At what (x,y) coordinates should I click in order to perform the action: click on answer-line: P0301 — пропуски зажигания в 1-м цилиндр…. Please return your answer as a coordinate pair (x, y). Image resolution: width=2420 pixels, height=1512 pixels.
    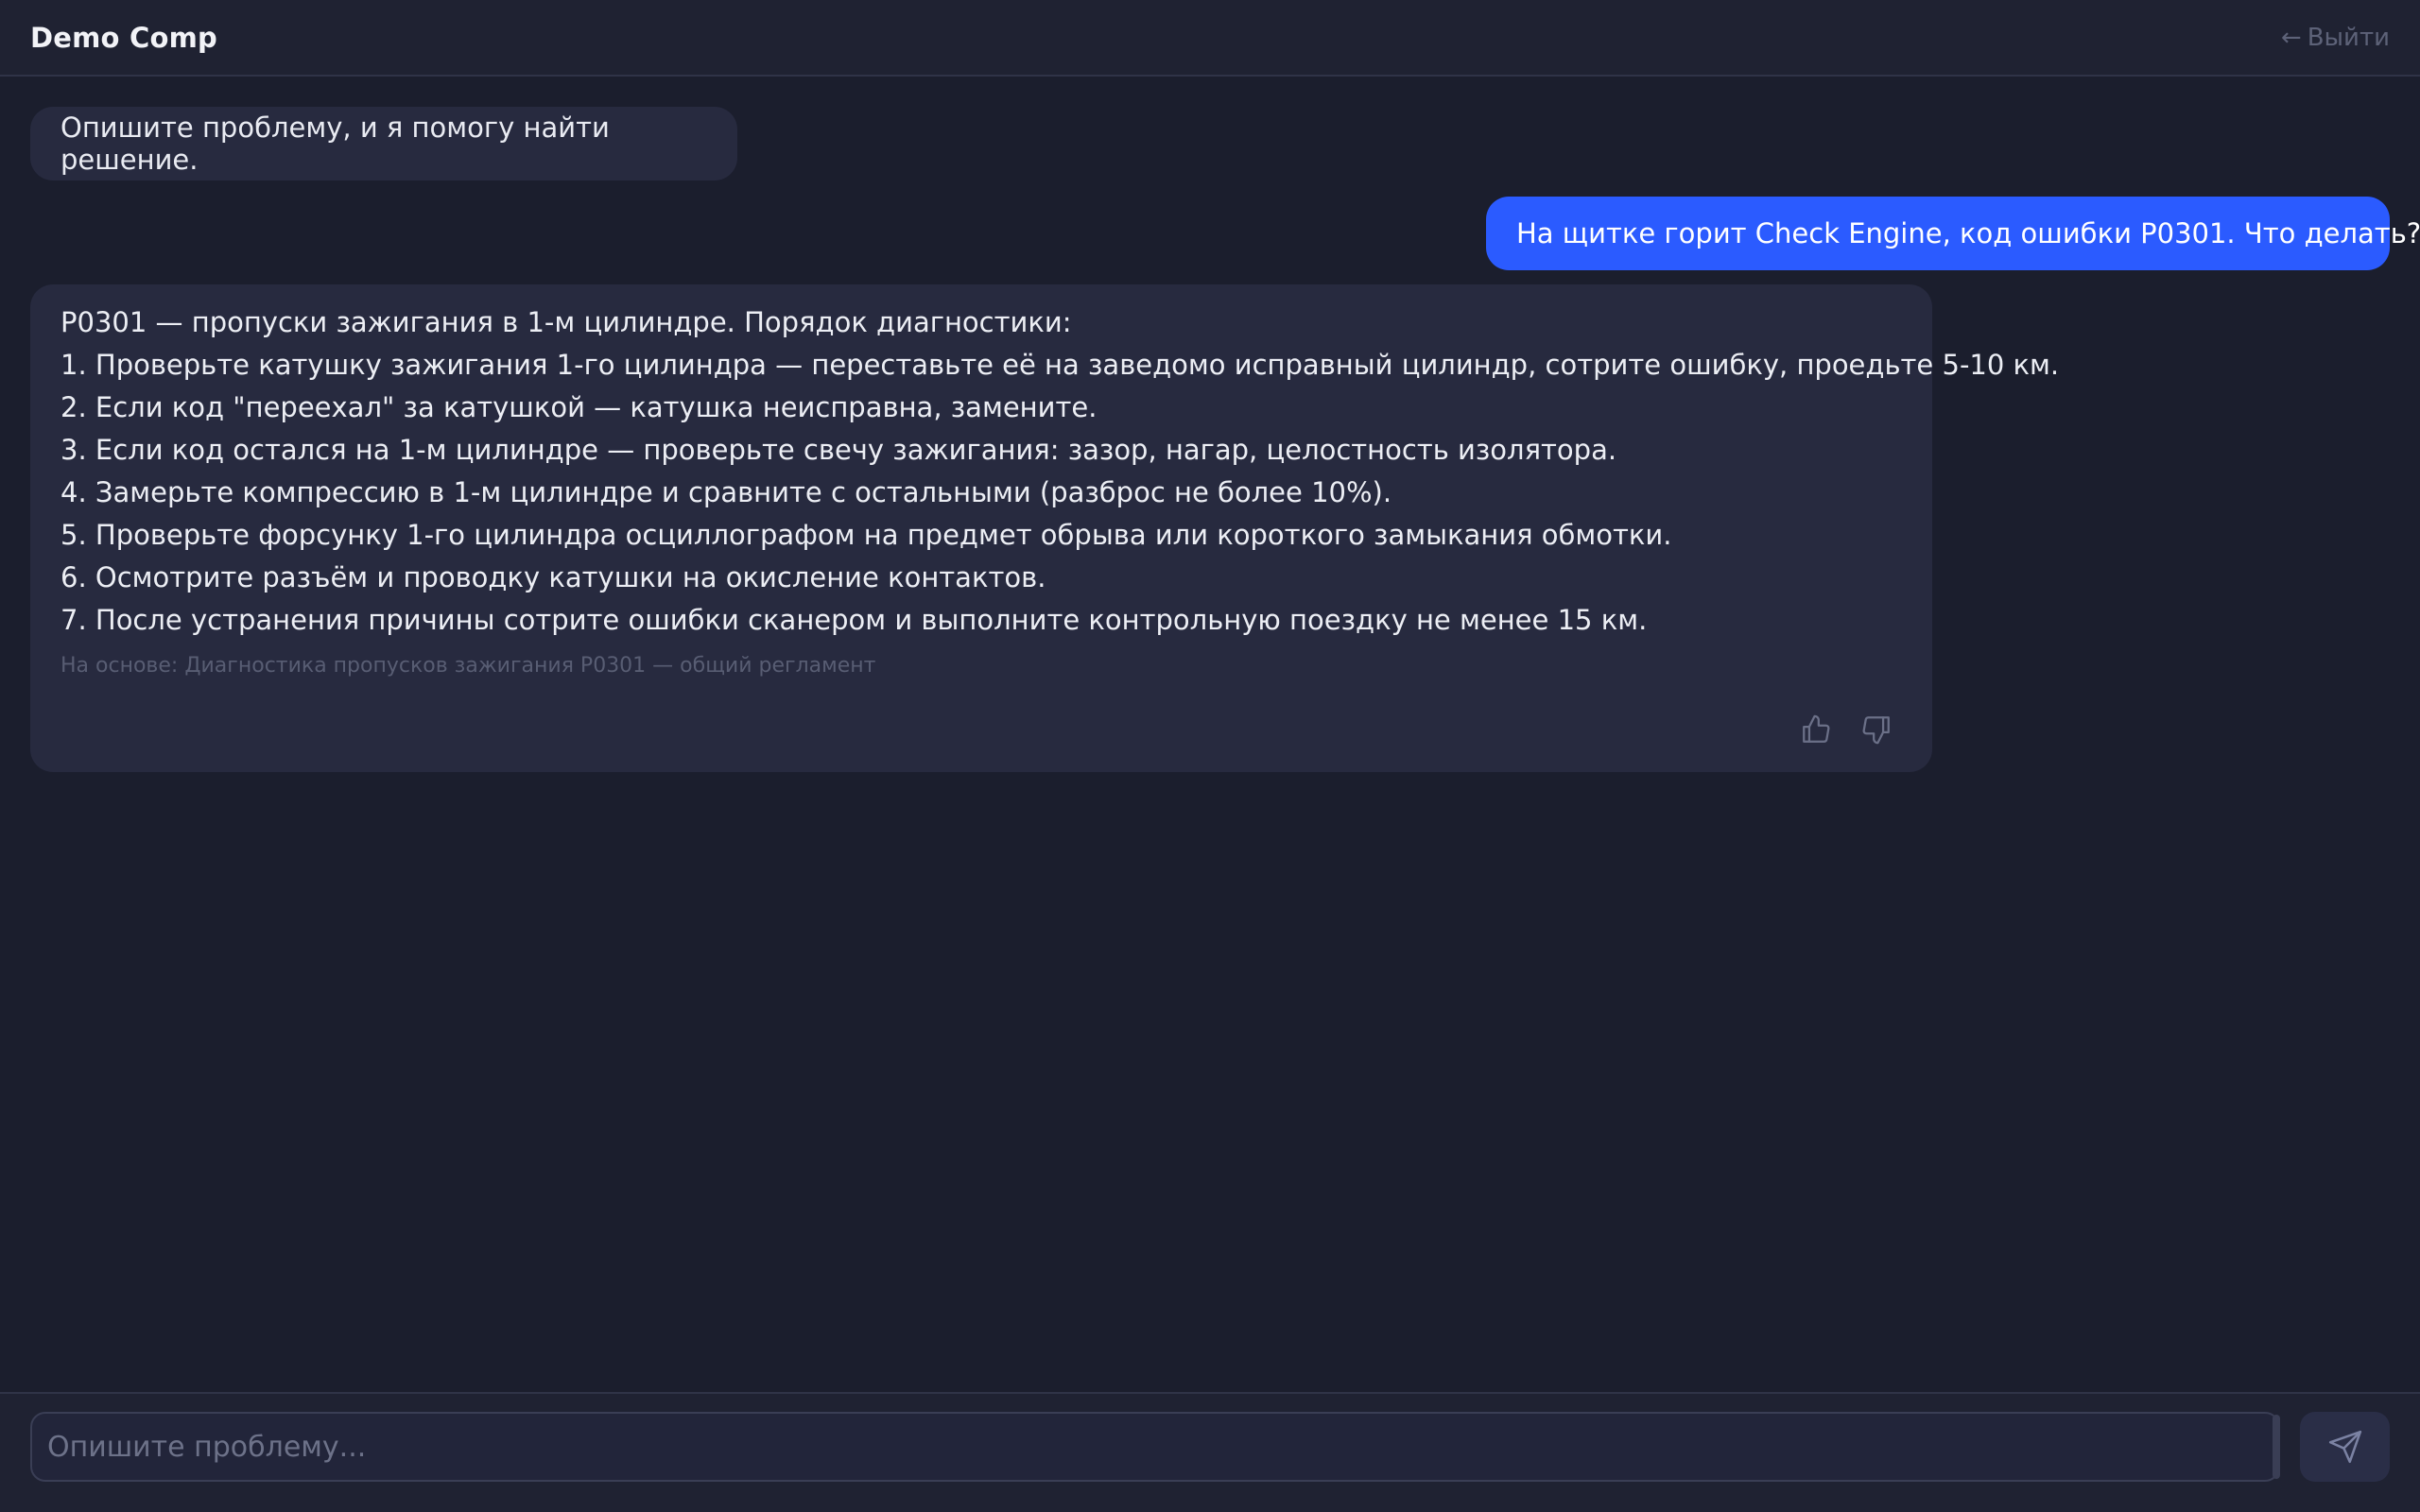
    Looking at the image, I should click on (566, 322).